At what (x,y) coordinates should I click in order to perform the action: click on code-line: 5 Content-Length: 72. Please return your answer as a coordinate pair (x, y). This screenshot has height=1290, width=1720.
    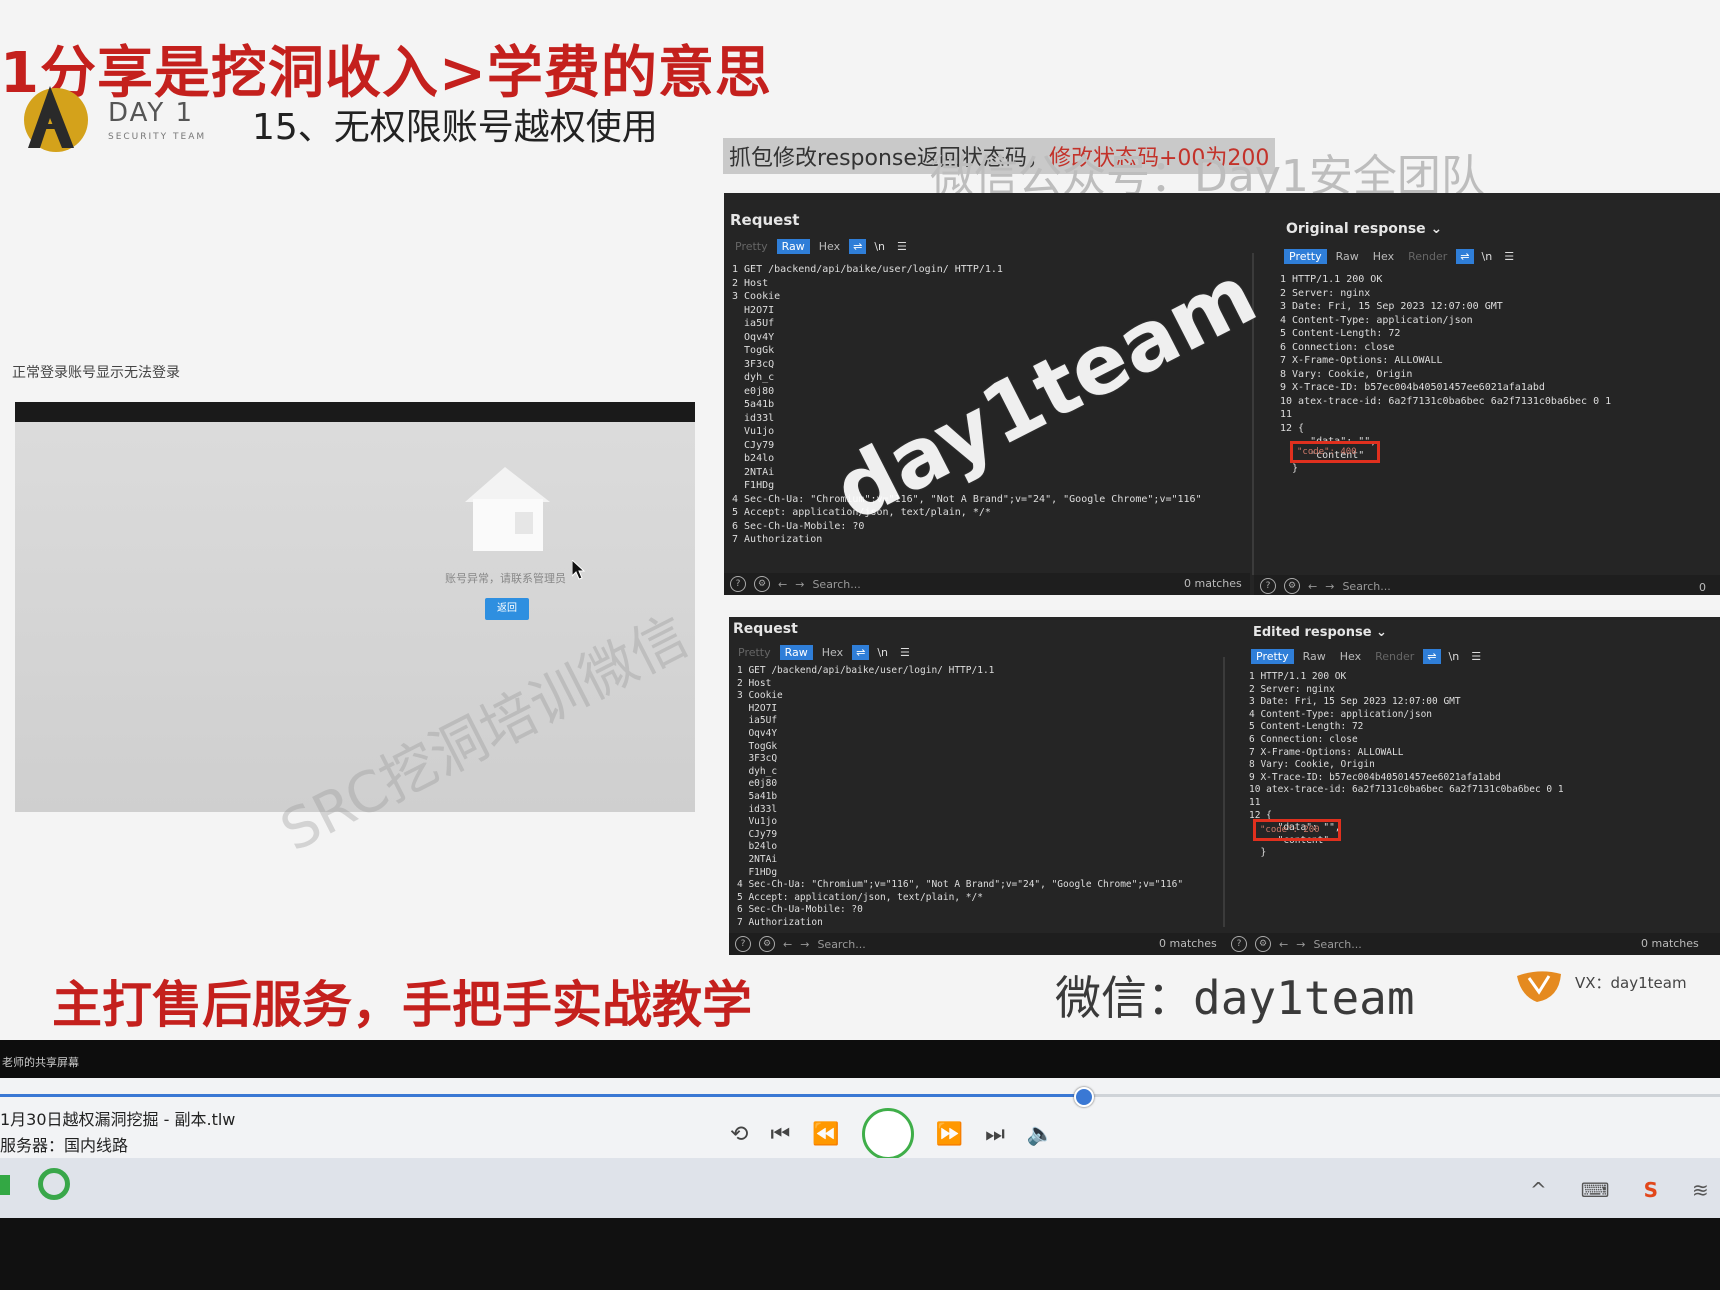
    Looking at the image, I should click on (1340, 333).